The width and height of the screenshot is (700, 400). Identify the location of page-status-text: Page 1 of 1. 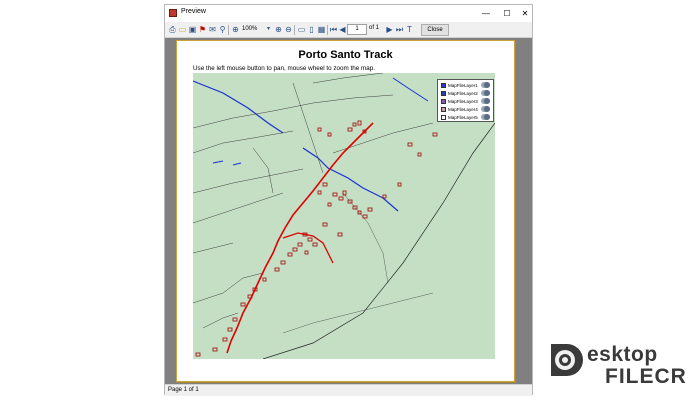
(183, 390).